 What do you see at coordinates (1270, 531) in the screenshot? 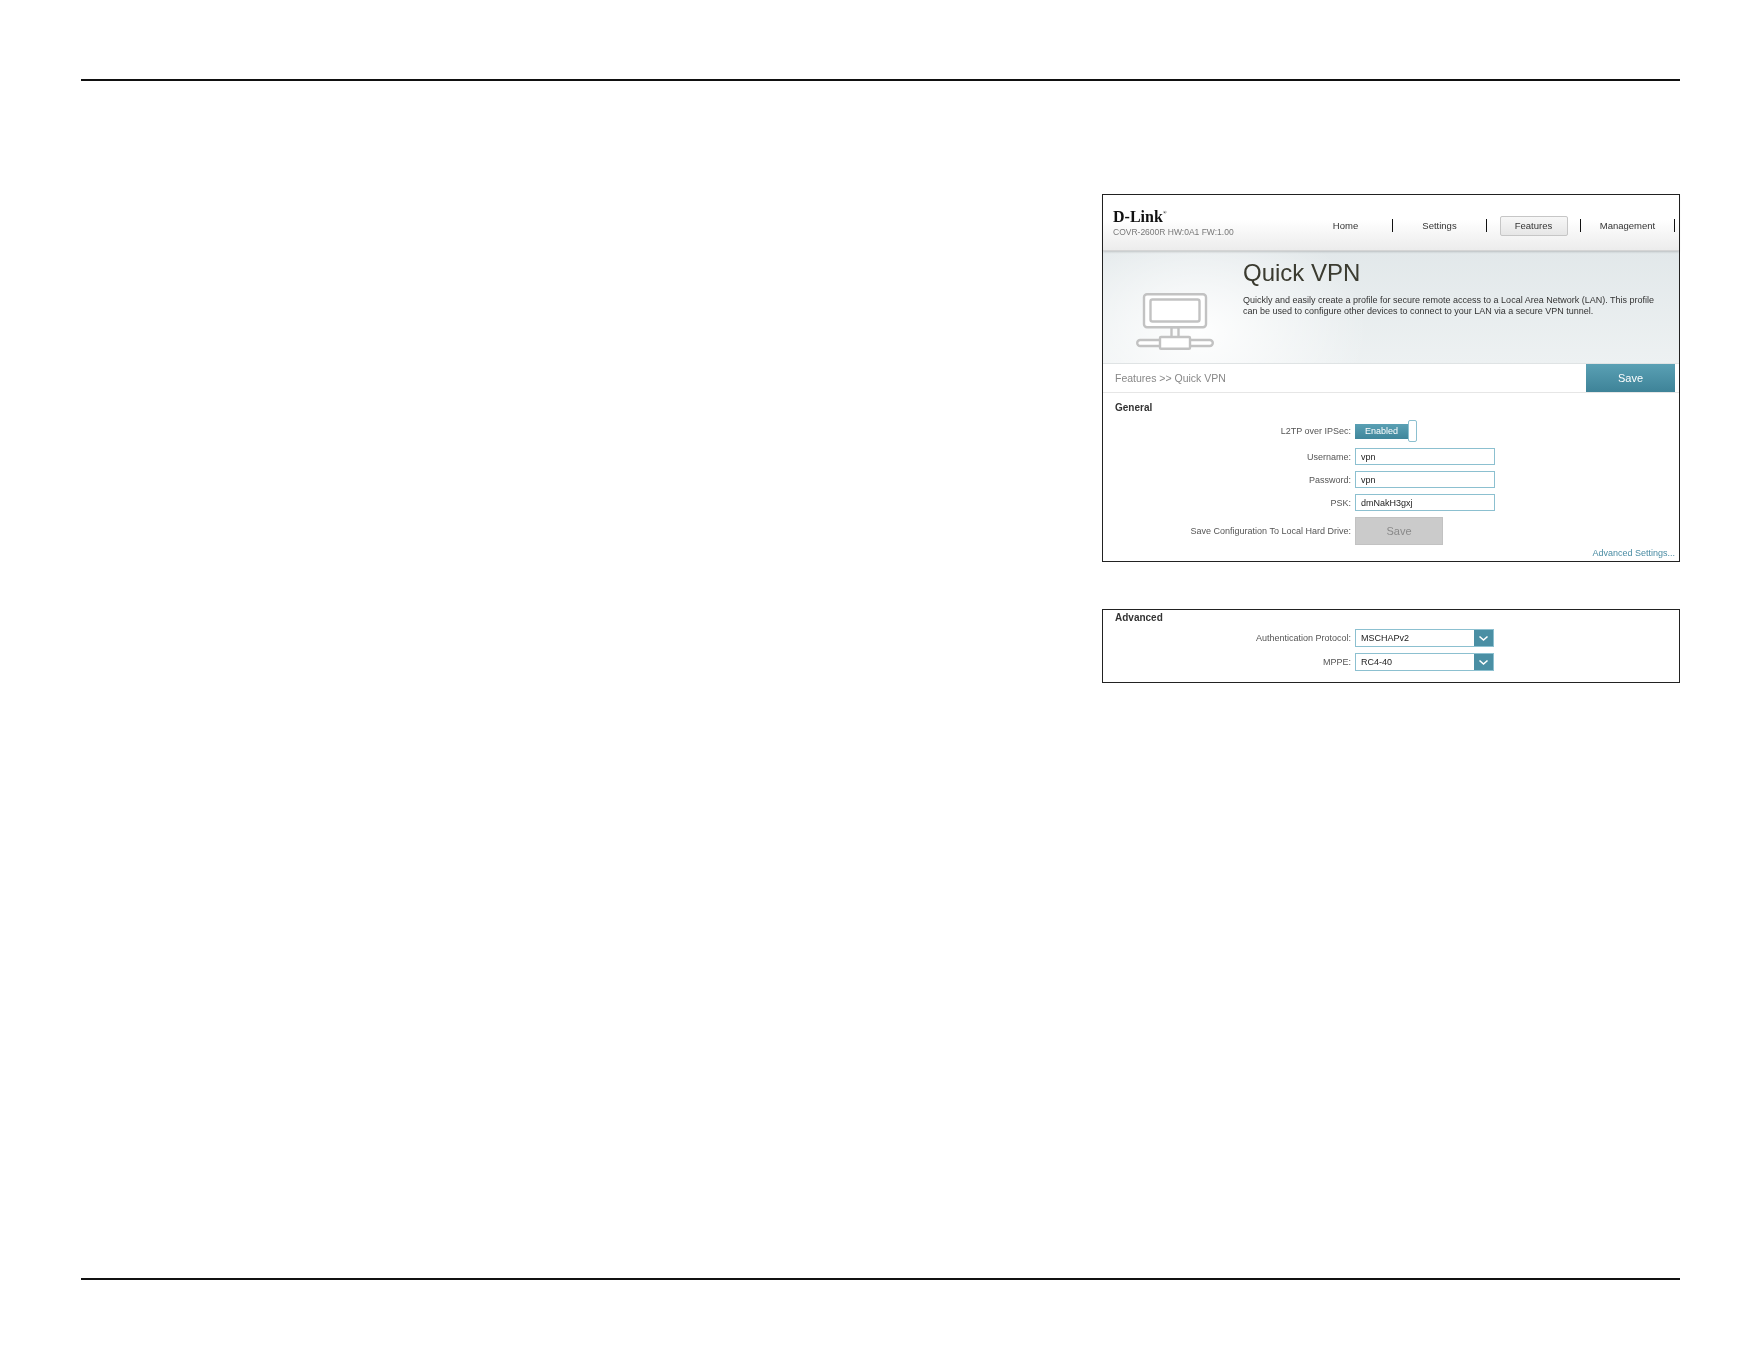
I see `field-label: Save Configuration To Local Hard Drive:` at bounding box center [1270, 531].